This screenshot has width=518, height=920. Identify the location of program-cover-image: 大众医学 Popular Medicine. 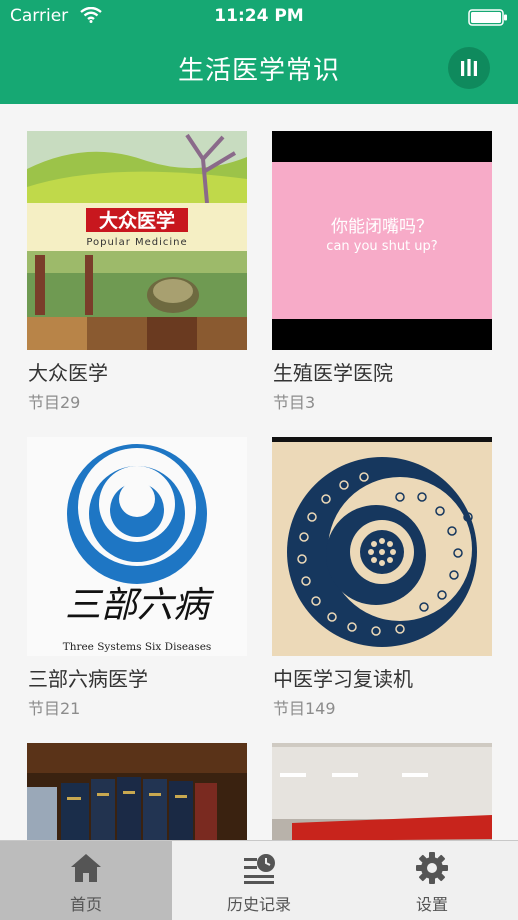
(137, 240).